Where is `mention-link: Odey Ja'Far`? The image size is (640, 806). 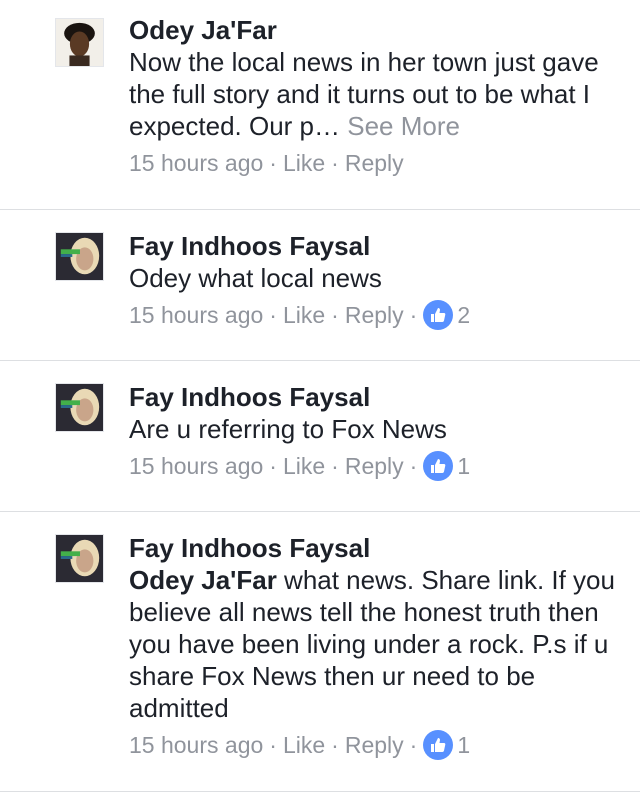 mention-link: Odey Ja'Far is located at coordinates (203, 580).